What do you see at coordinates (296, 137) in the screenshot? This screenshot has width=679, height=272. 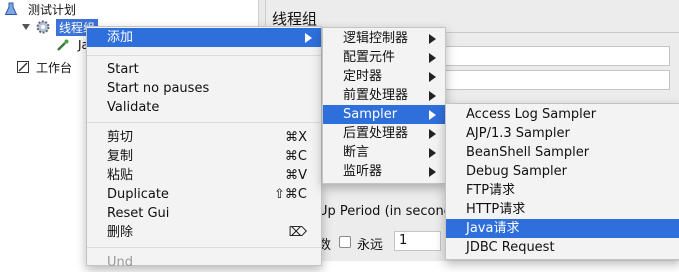 I see `cut-shortcut: ⌘X` at bounding box center [296, 137].